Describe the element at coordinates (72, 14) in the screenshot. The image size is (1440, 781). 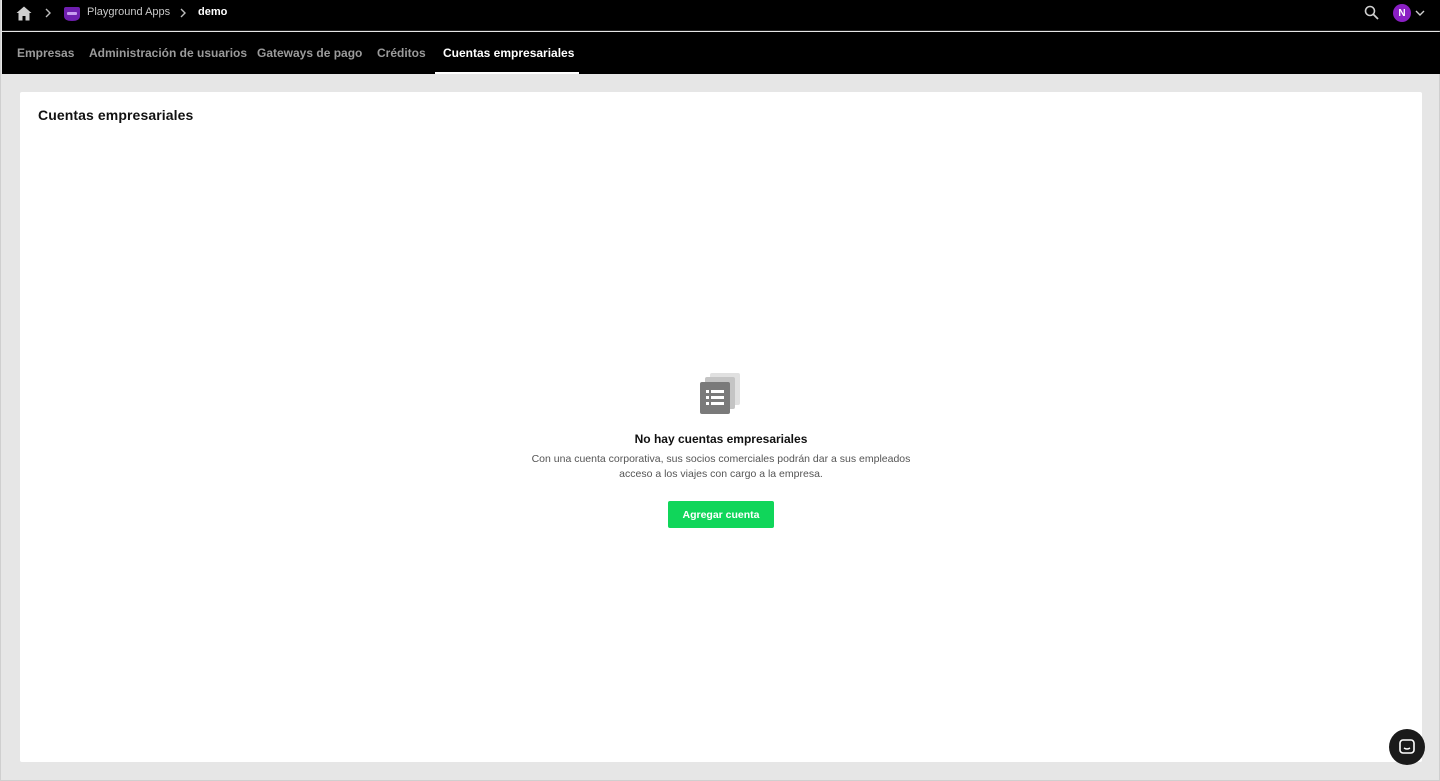
I see `app-logo` at that location.